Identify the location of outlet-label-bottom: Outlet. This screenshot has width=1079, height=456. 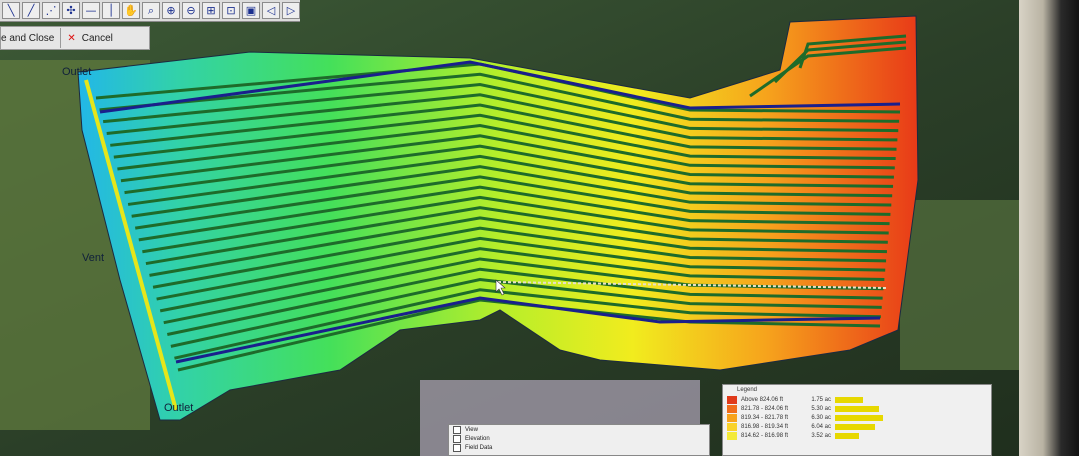
(179, 408).